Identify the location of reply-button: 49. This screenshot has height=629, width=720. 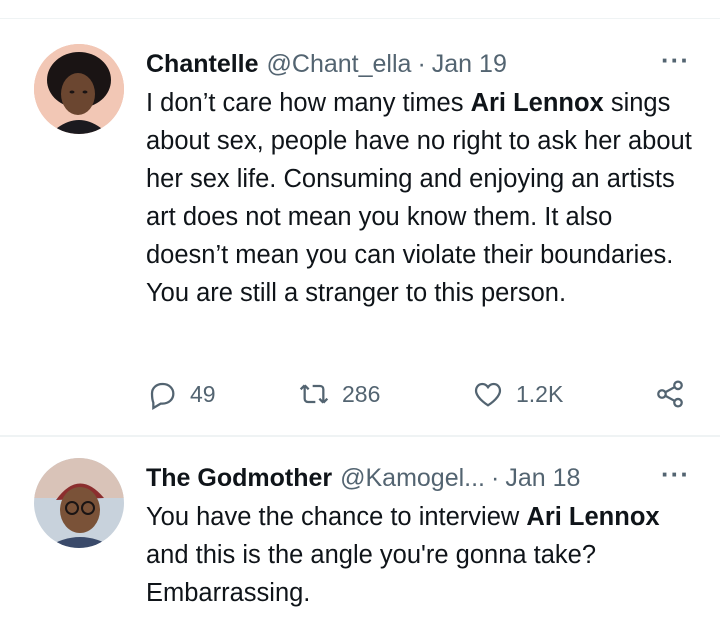
(181, 394).